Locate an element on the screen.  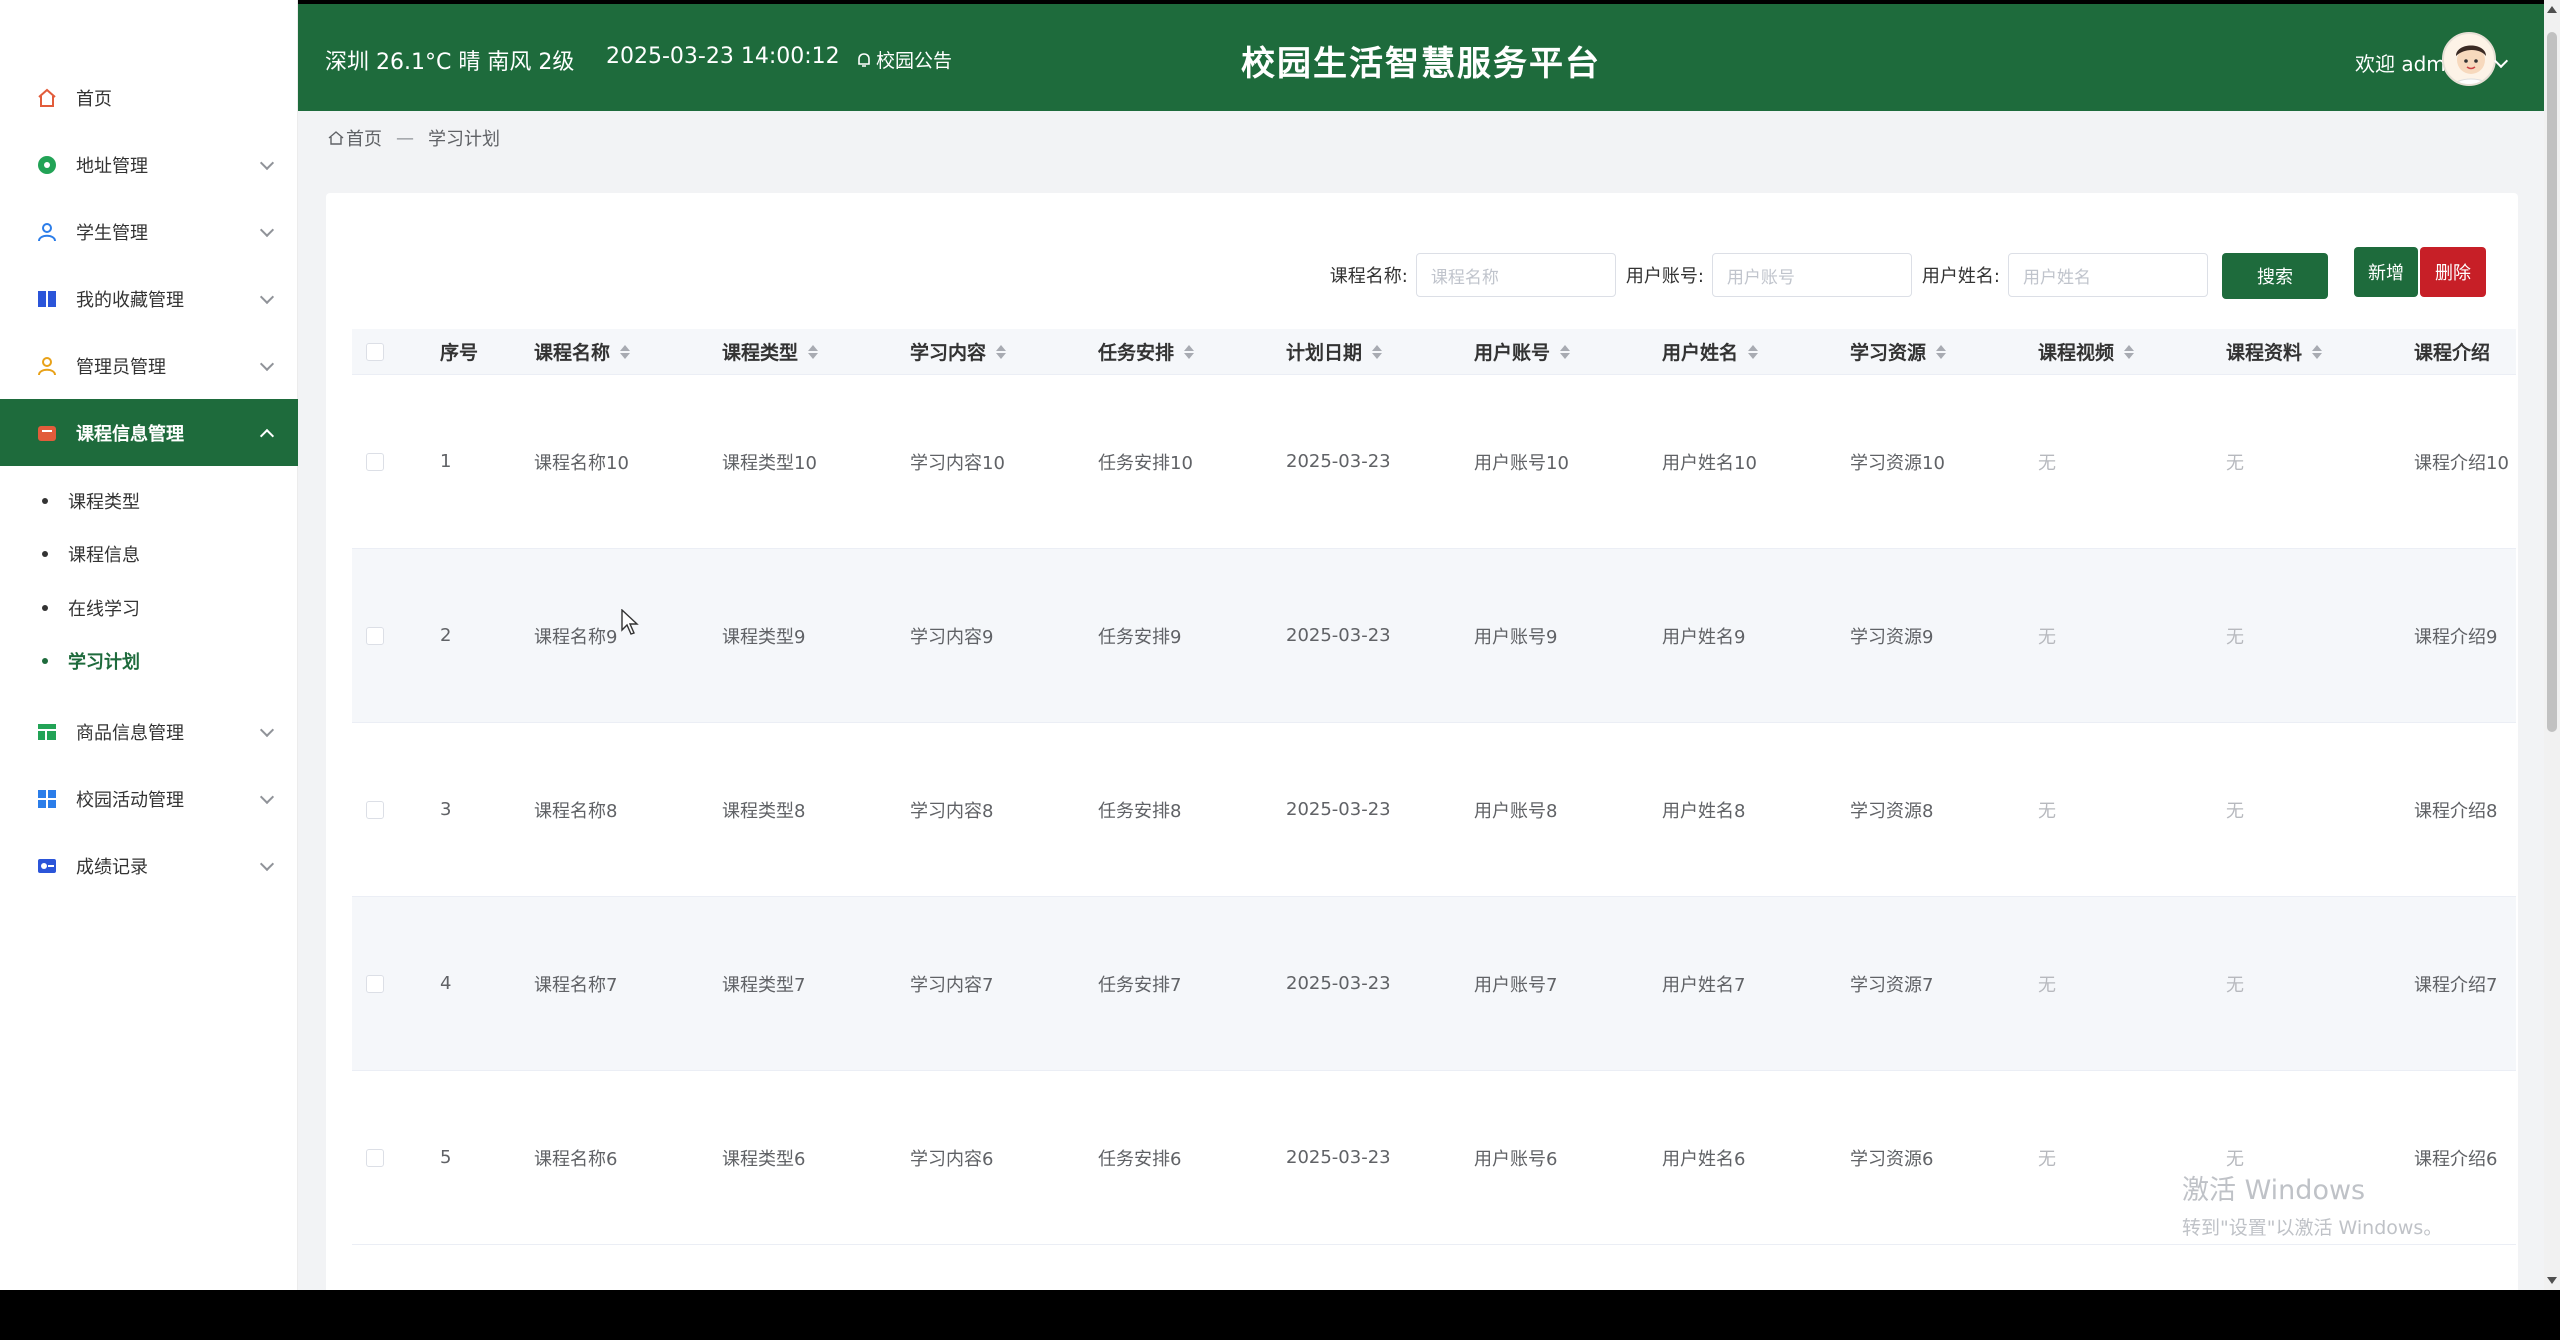
column-header: 课程介绍 is located at coordinates (2452, 351).